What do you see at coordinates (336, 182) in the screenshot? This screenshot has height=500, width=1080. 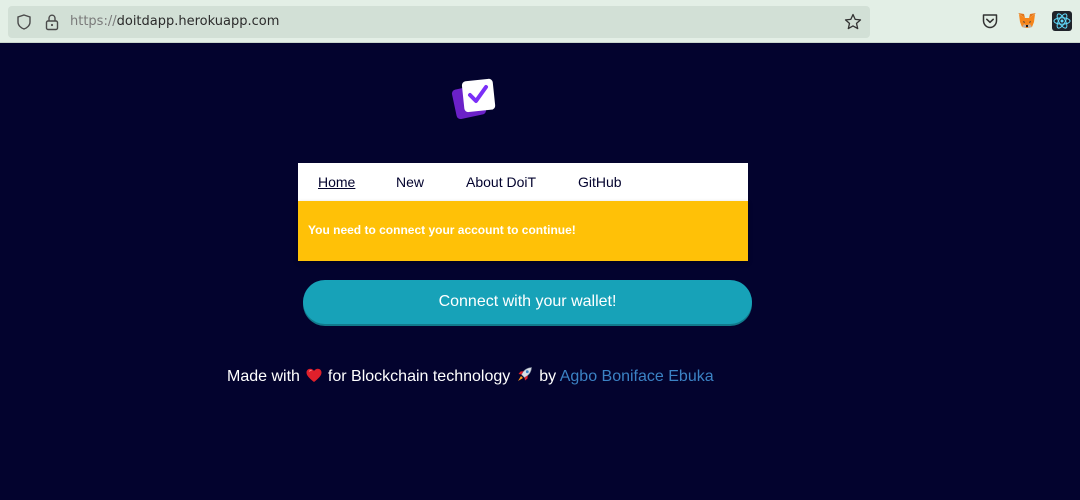 I see `nav-item-home: Home` at bounding box center [336, 182].